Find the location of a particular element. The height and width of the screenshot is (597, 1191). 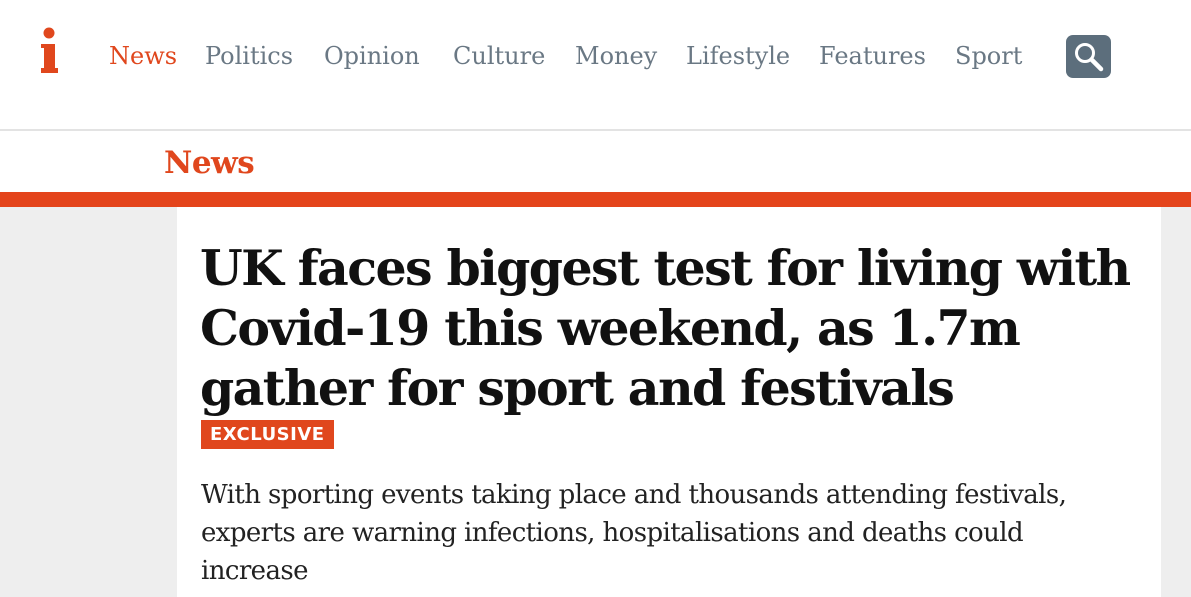

nav-item-culture: Culture is located at coordinates (499, 56).